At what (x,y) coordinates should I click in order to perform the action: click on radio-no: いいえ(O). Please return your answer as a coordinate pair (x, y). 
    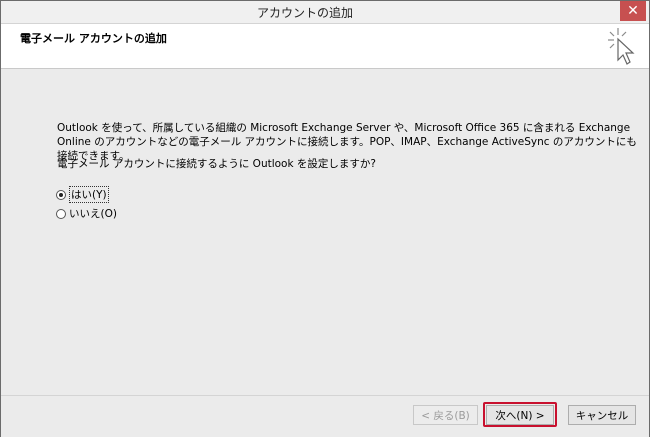
    Looking at the image, I should click on (86, 213).